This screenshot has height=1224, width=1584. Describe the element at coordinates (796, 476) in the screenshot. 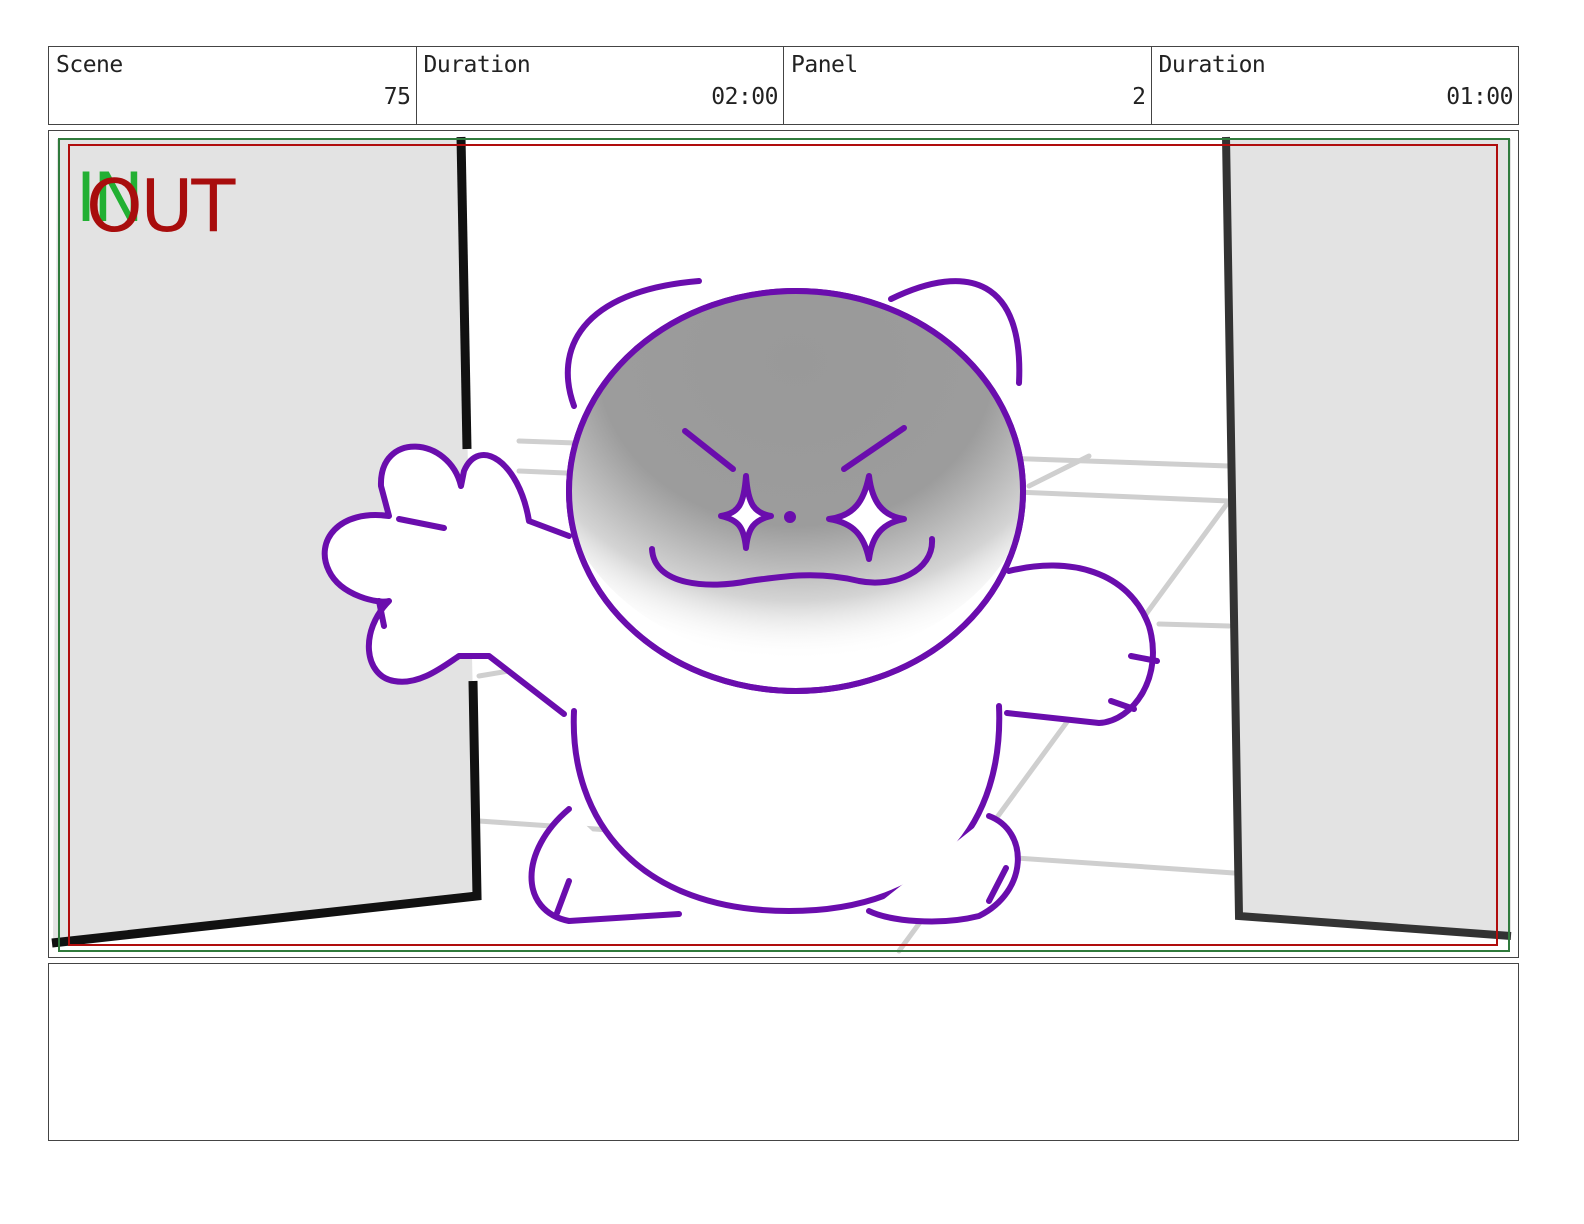

I see `head-shading` at that location.